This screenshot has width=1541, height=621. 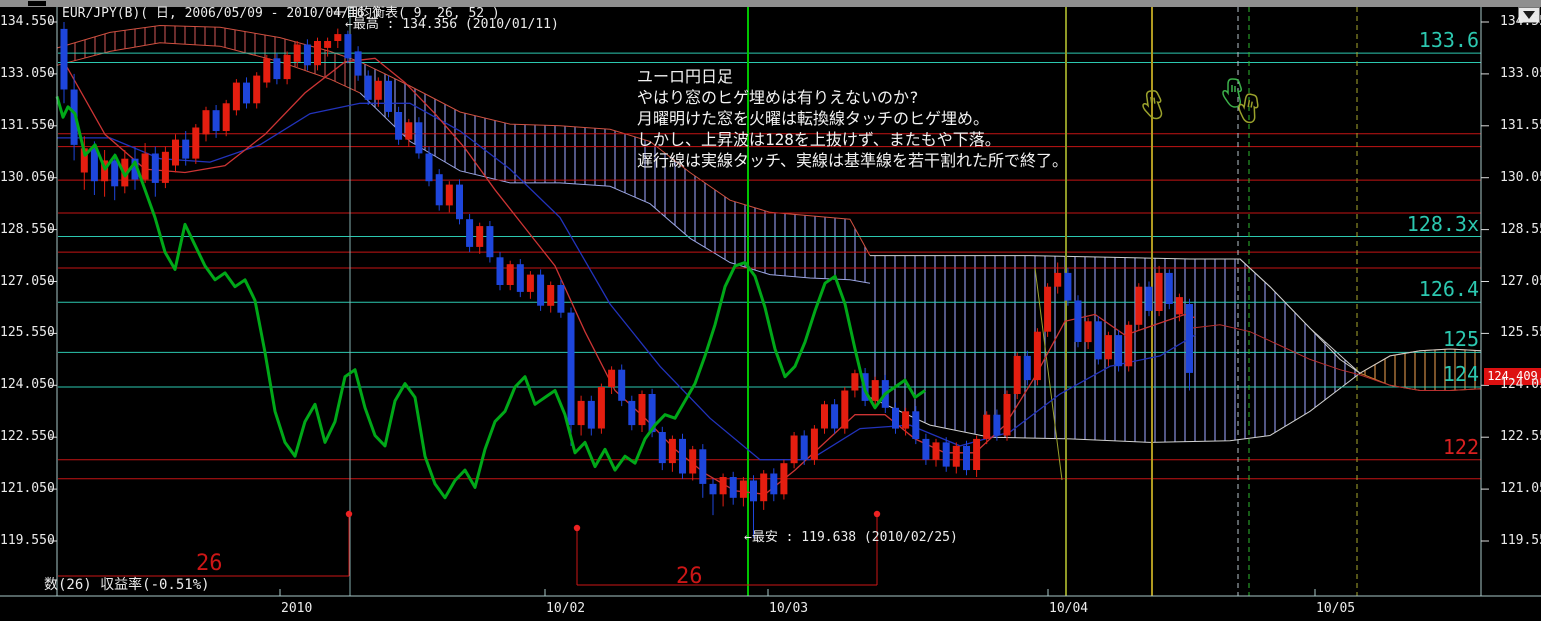 What do you see at coordinates (566, 608) in the screenshot?
I see `time-axis-label: 10/02` at bounding box center [566, 608].